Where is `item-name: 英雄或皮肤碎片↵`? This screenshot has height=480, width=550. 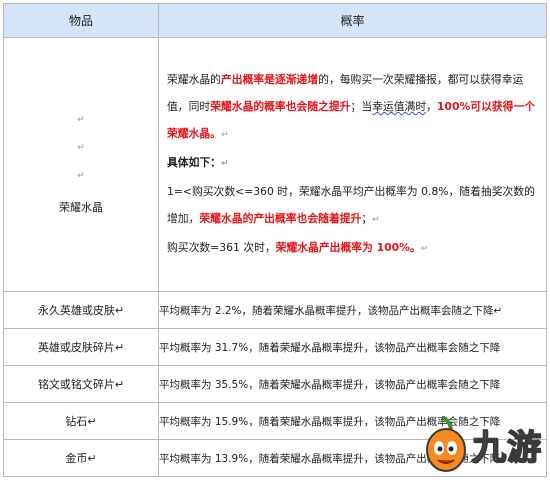
item-name: 英雄或皮肤碎片↵ is located at coordinates (81, 347).